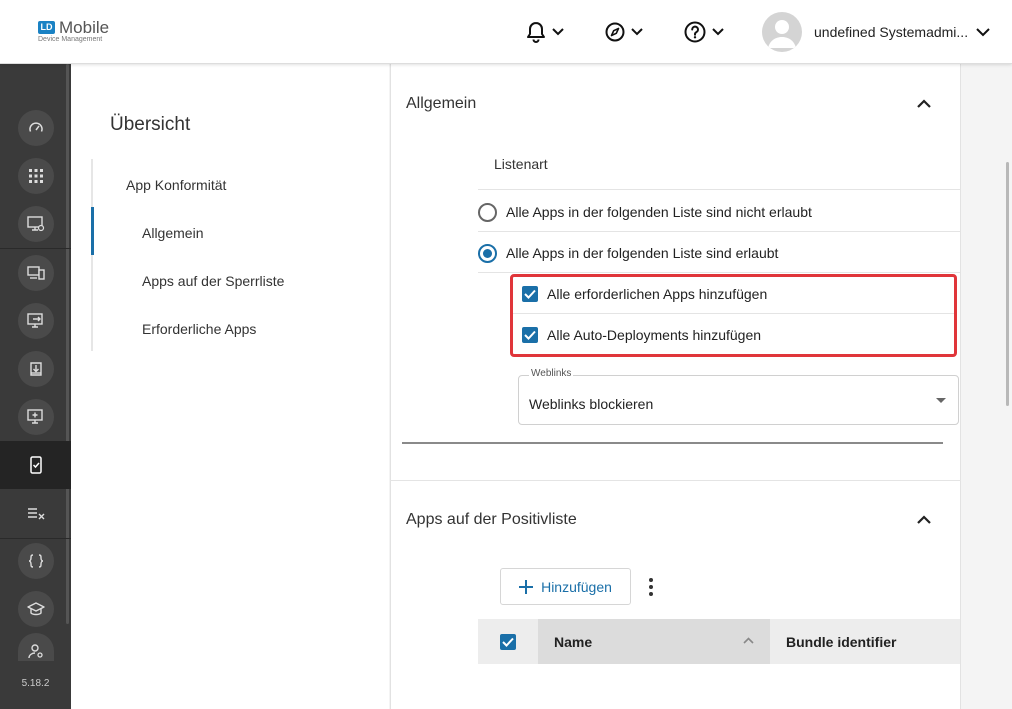 This screenshot has height=709, width=1012. Describe the element at coordinates (487, 212) in the screenshot. I see `radio-button` at that location.